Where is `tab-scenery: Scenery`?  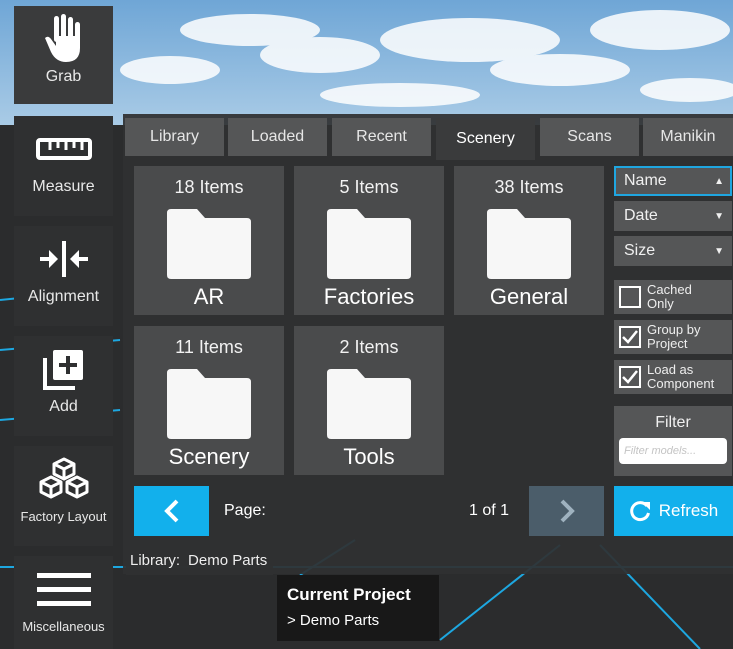 tab-scenery: Scenery is located at coordinates (485, 139).